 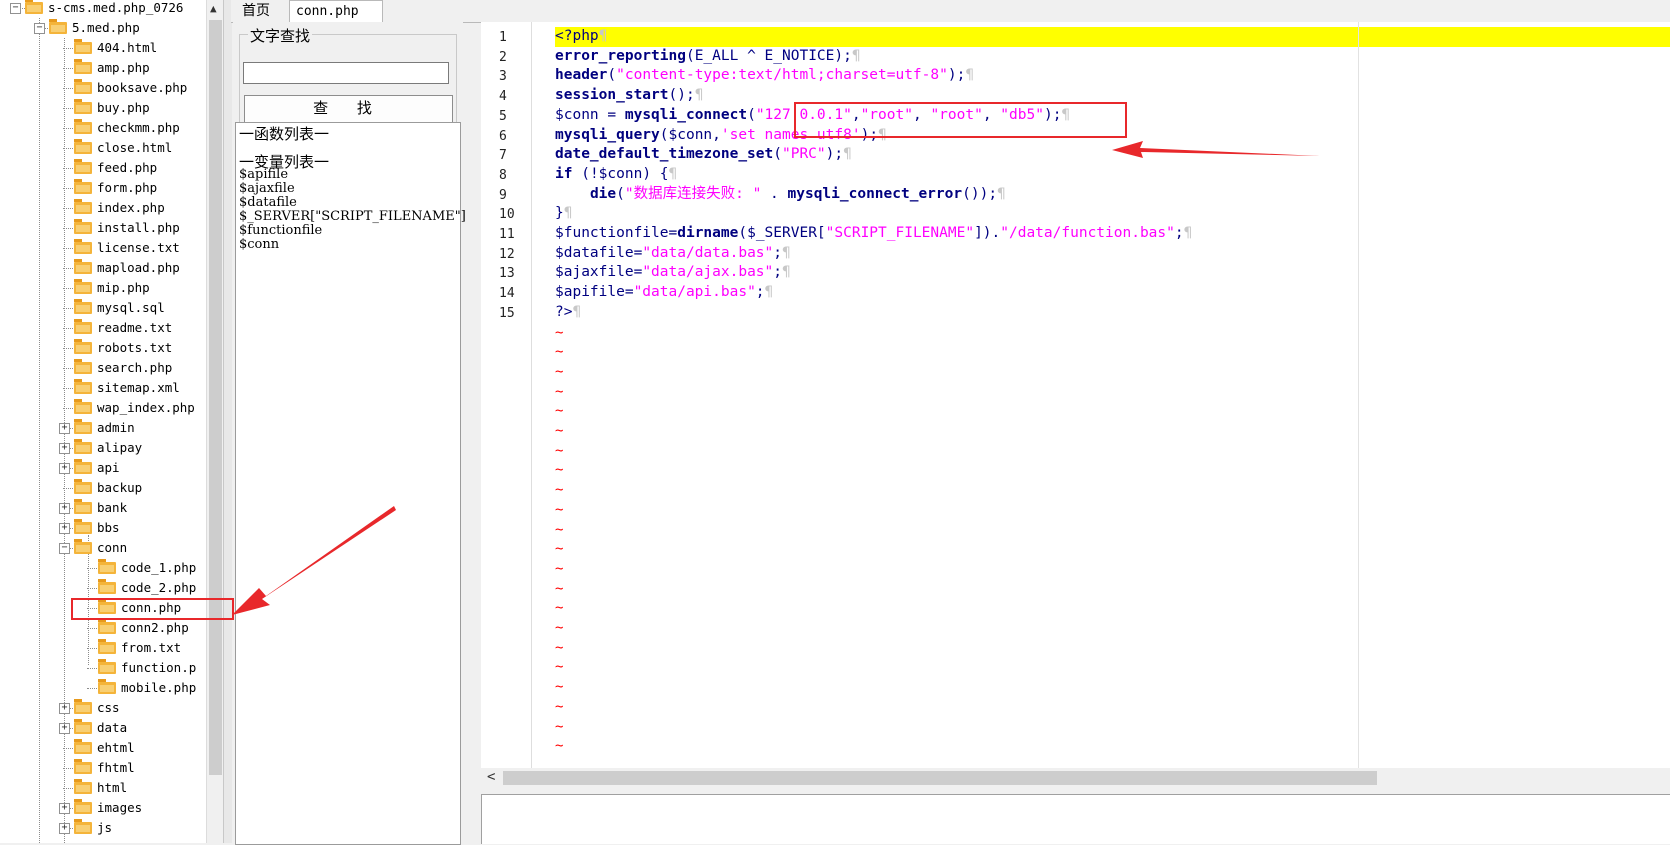 I want to click on annotation-arrow-tree, so click(x=314, y=560).